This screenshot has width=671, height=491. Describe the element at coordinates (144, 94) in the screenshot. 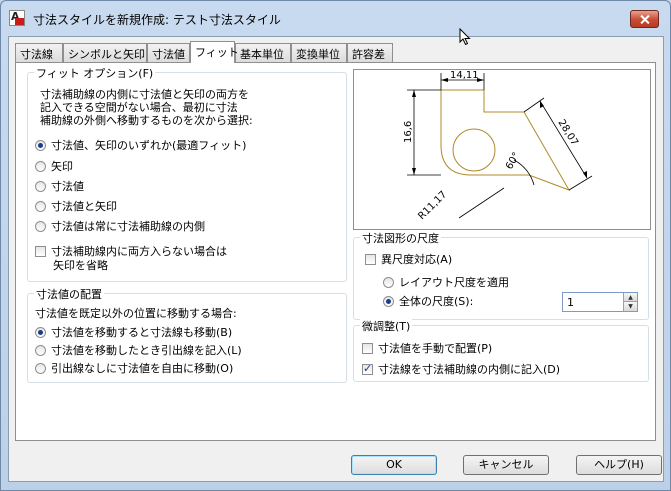

I see `fit-description-line1: 寸法補助線の内側に寸法値と矢印の両方を` at that location.